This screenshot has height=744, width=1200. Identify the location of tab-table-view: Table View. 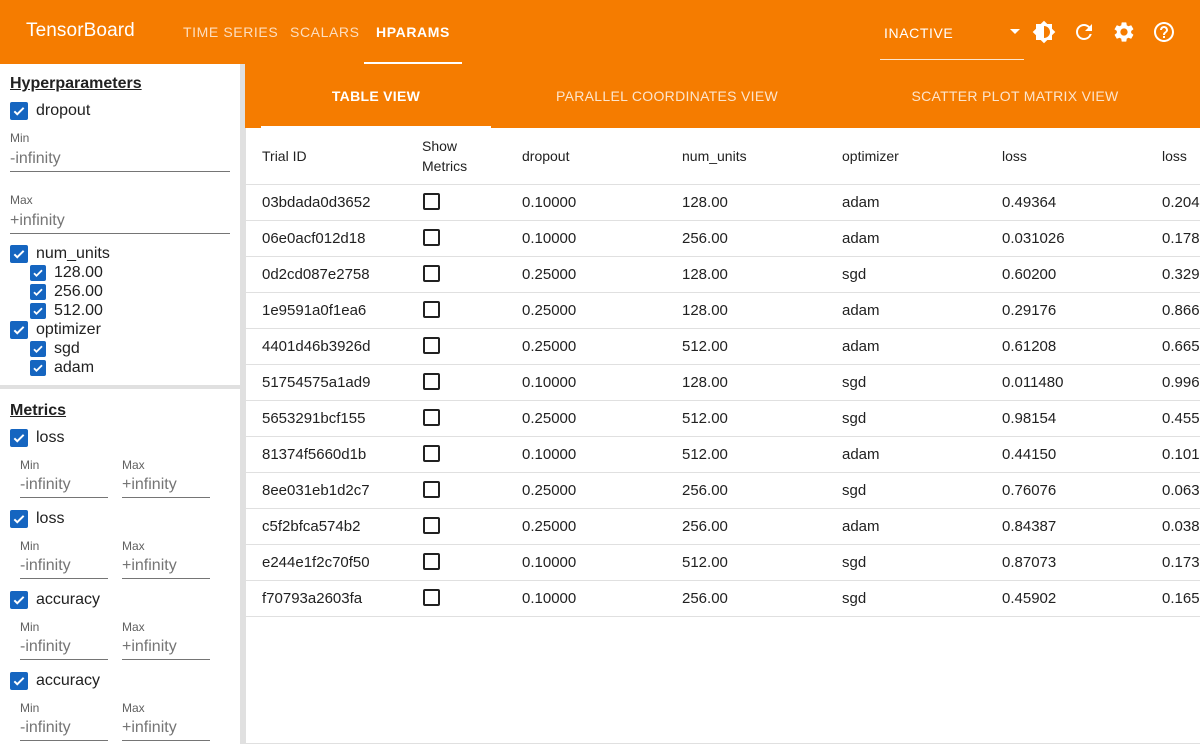
(376, 96).